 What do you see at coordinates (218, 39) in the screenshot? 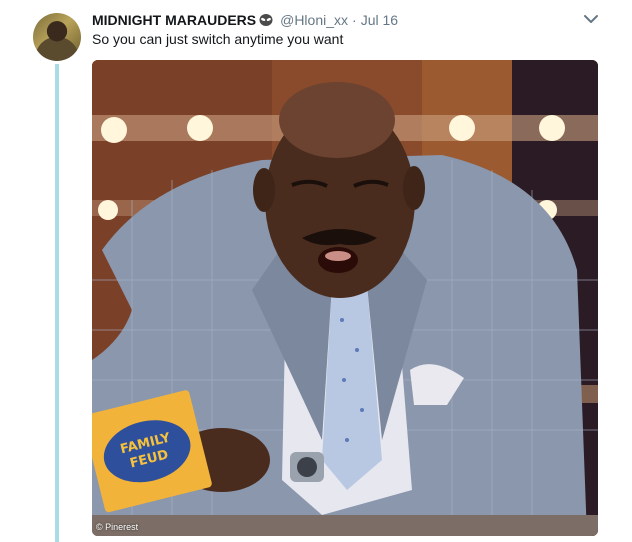
I see `tweet-text: So you can just switch anytime you want` at bounding box center [218, 39].